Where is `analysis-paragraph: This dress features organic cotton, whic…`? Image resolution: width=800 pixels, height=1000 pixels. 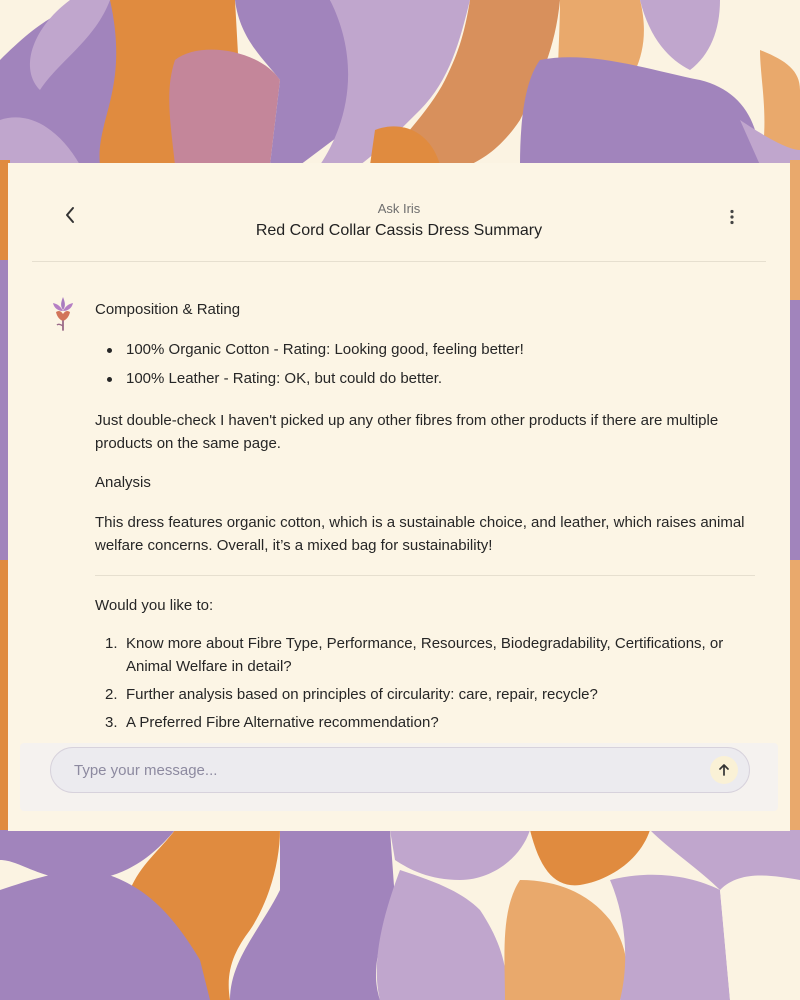 analysis-paragraph: This dress features organic cotton, whic… is located at coordinates (420, 534).